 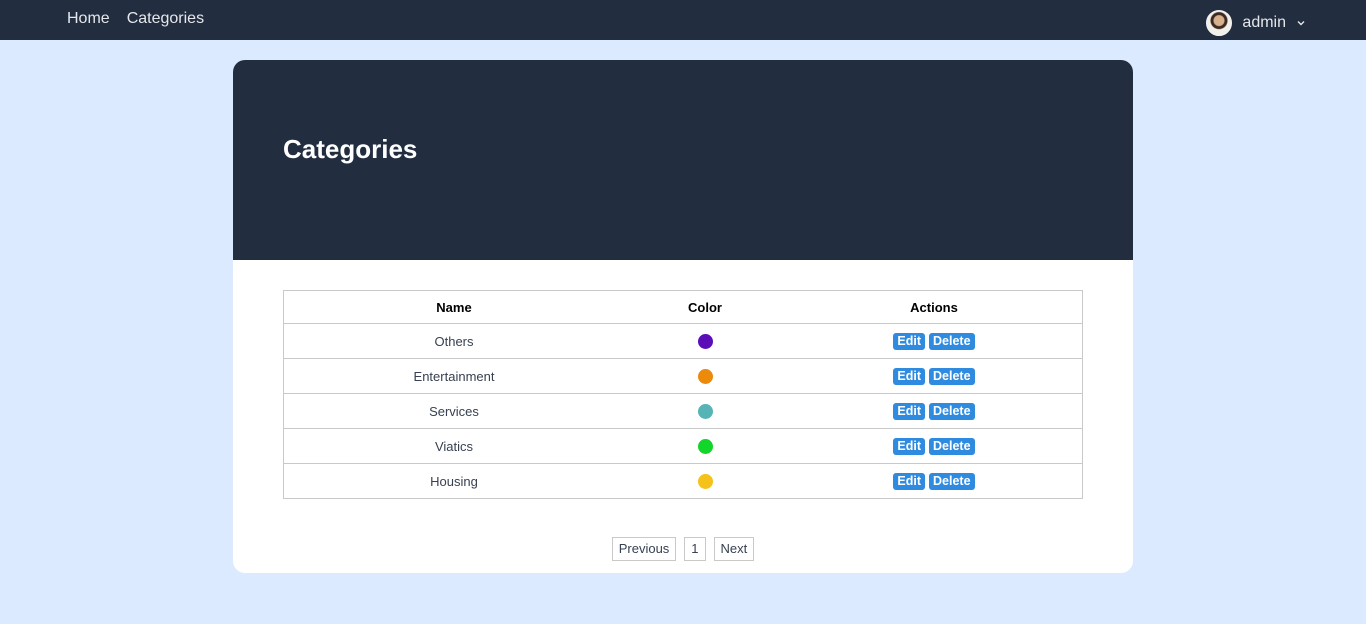 I want to click on table-row: Others Edit Delete, so click(x=683, y=341).